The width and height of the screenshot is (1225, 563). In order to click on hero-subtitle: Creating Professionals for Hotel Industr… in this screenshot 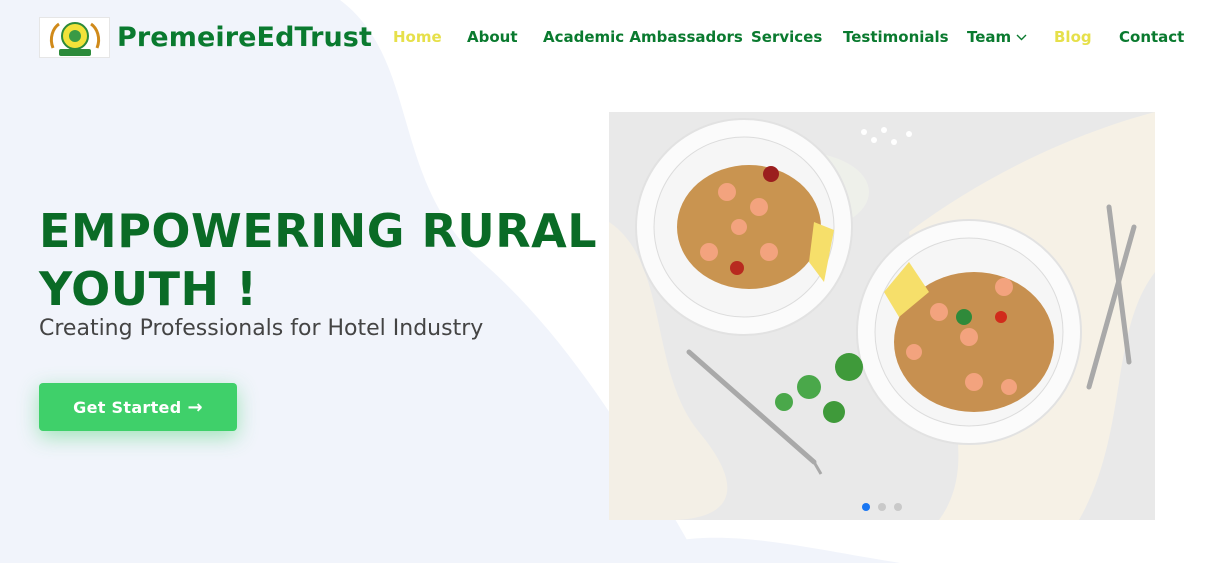, I will do `click(261, 328)`.